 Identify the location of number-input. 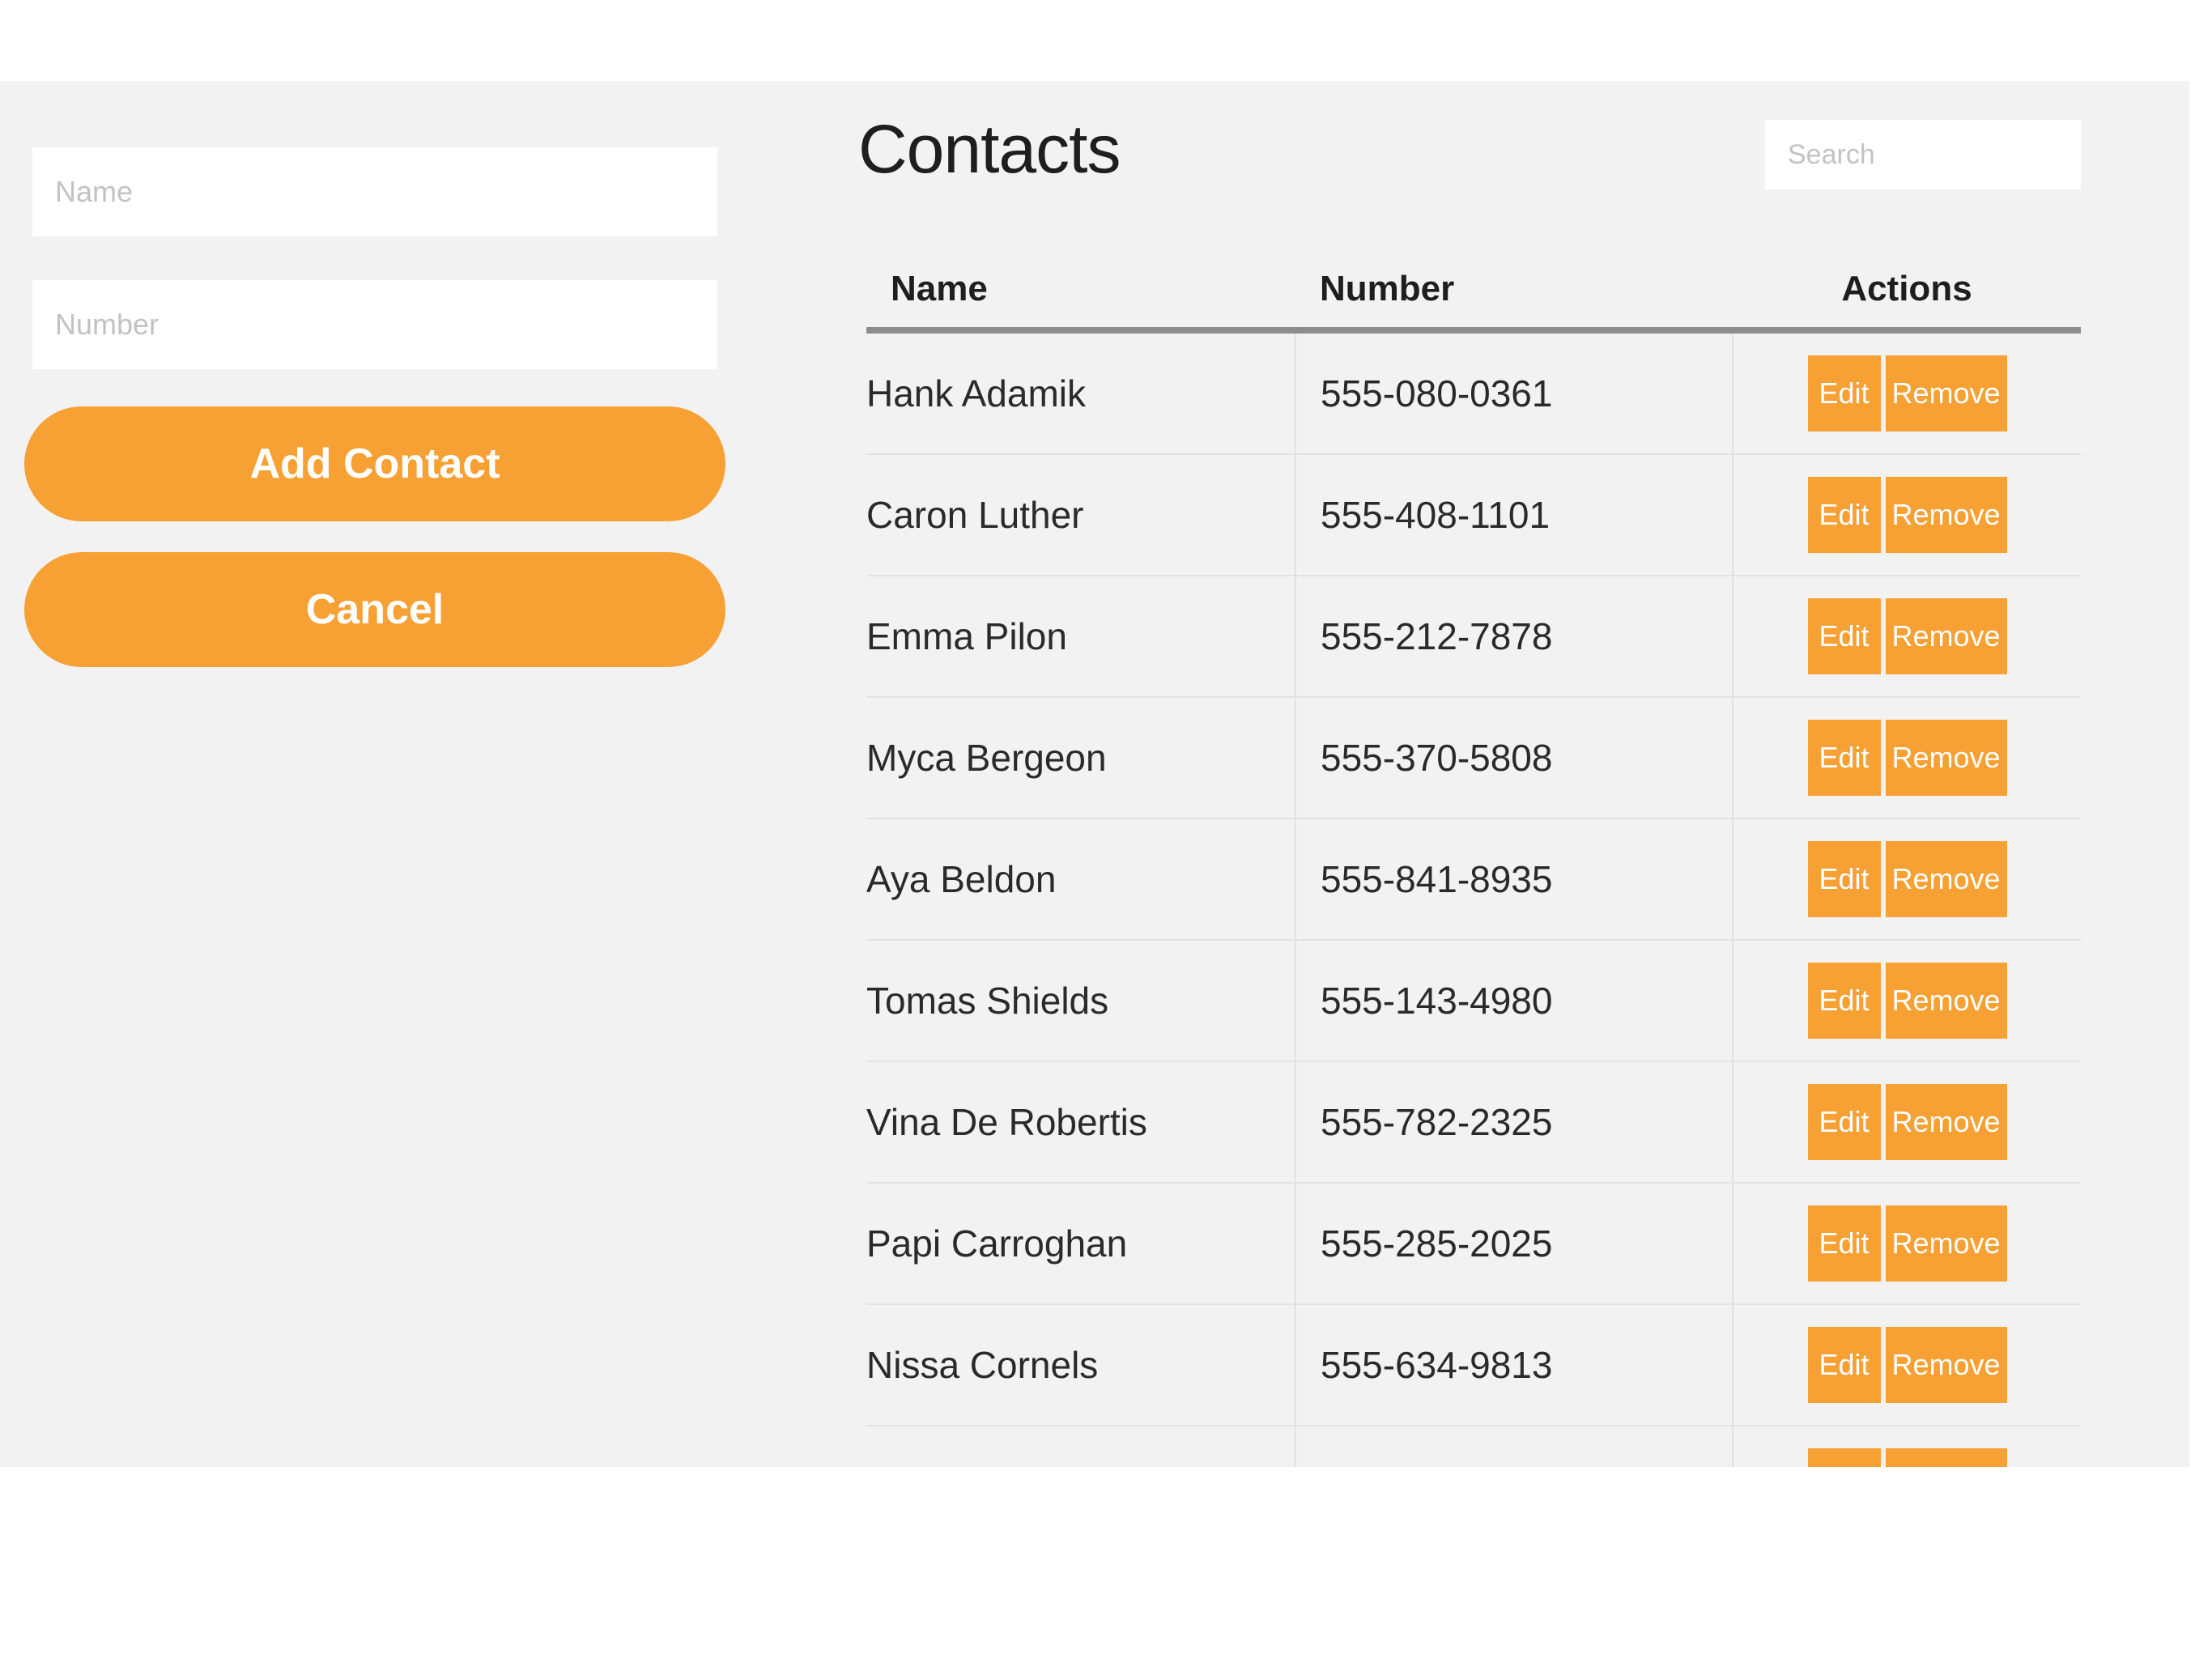
(375, 324).